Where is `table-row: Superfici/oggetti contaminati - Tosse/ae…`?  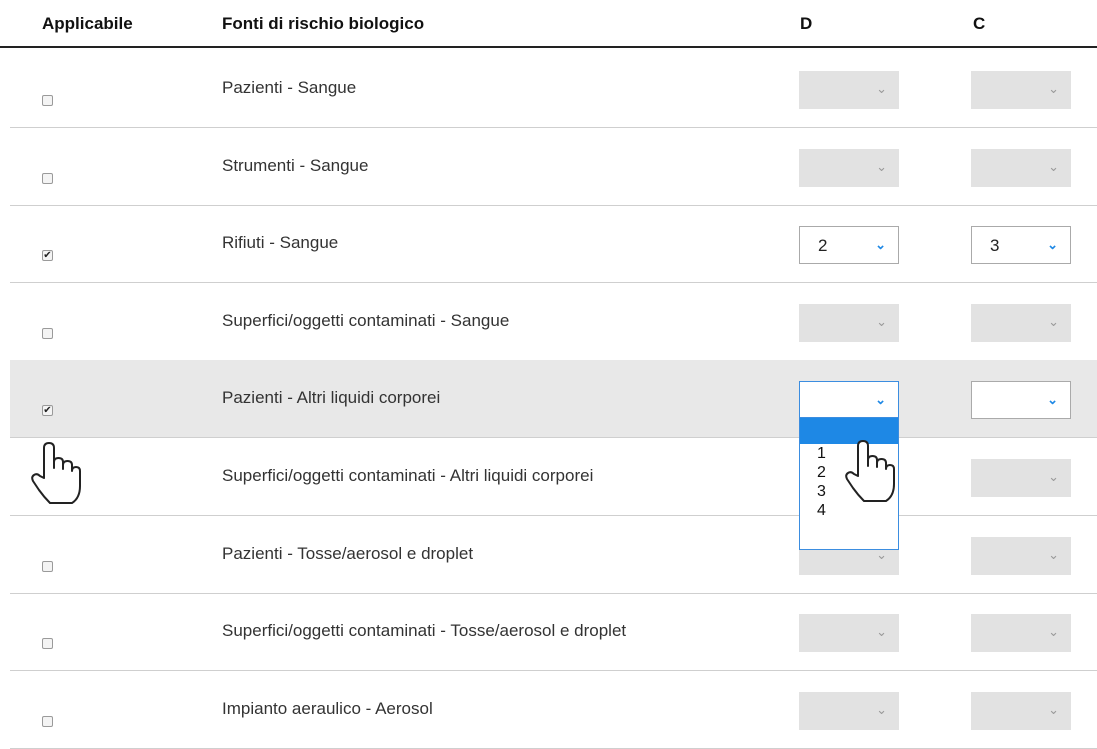
table-row: Superfici/oggetti contaminati - Tosse/ae… is located at coordinates (553, 632).